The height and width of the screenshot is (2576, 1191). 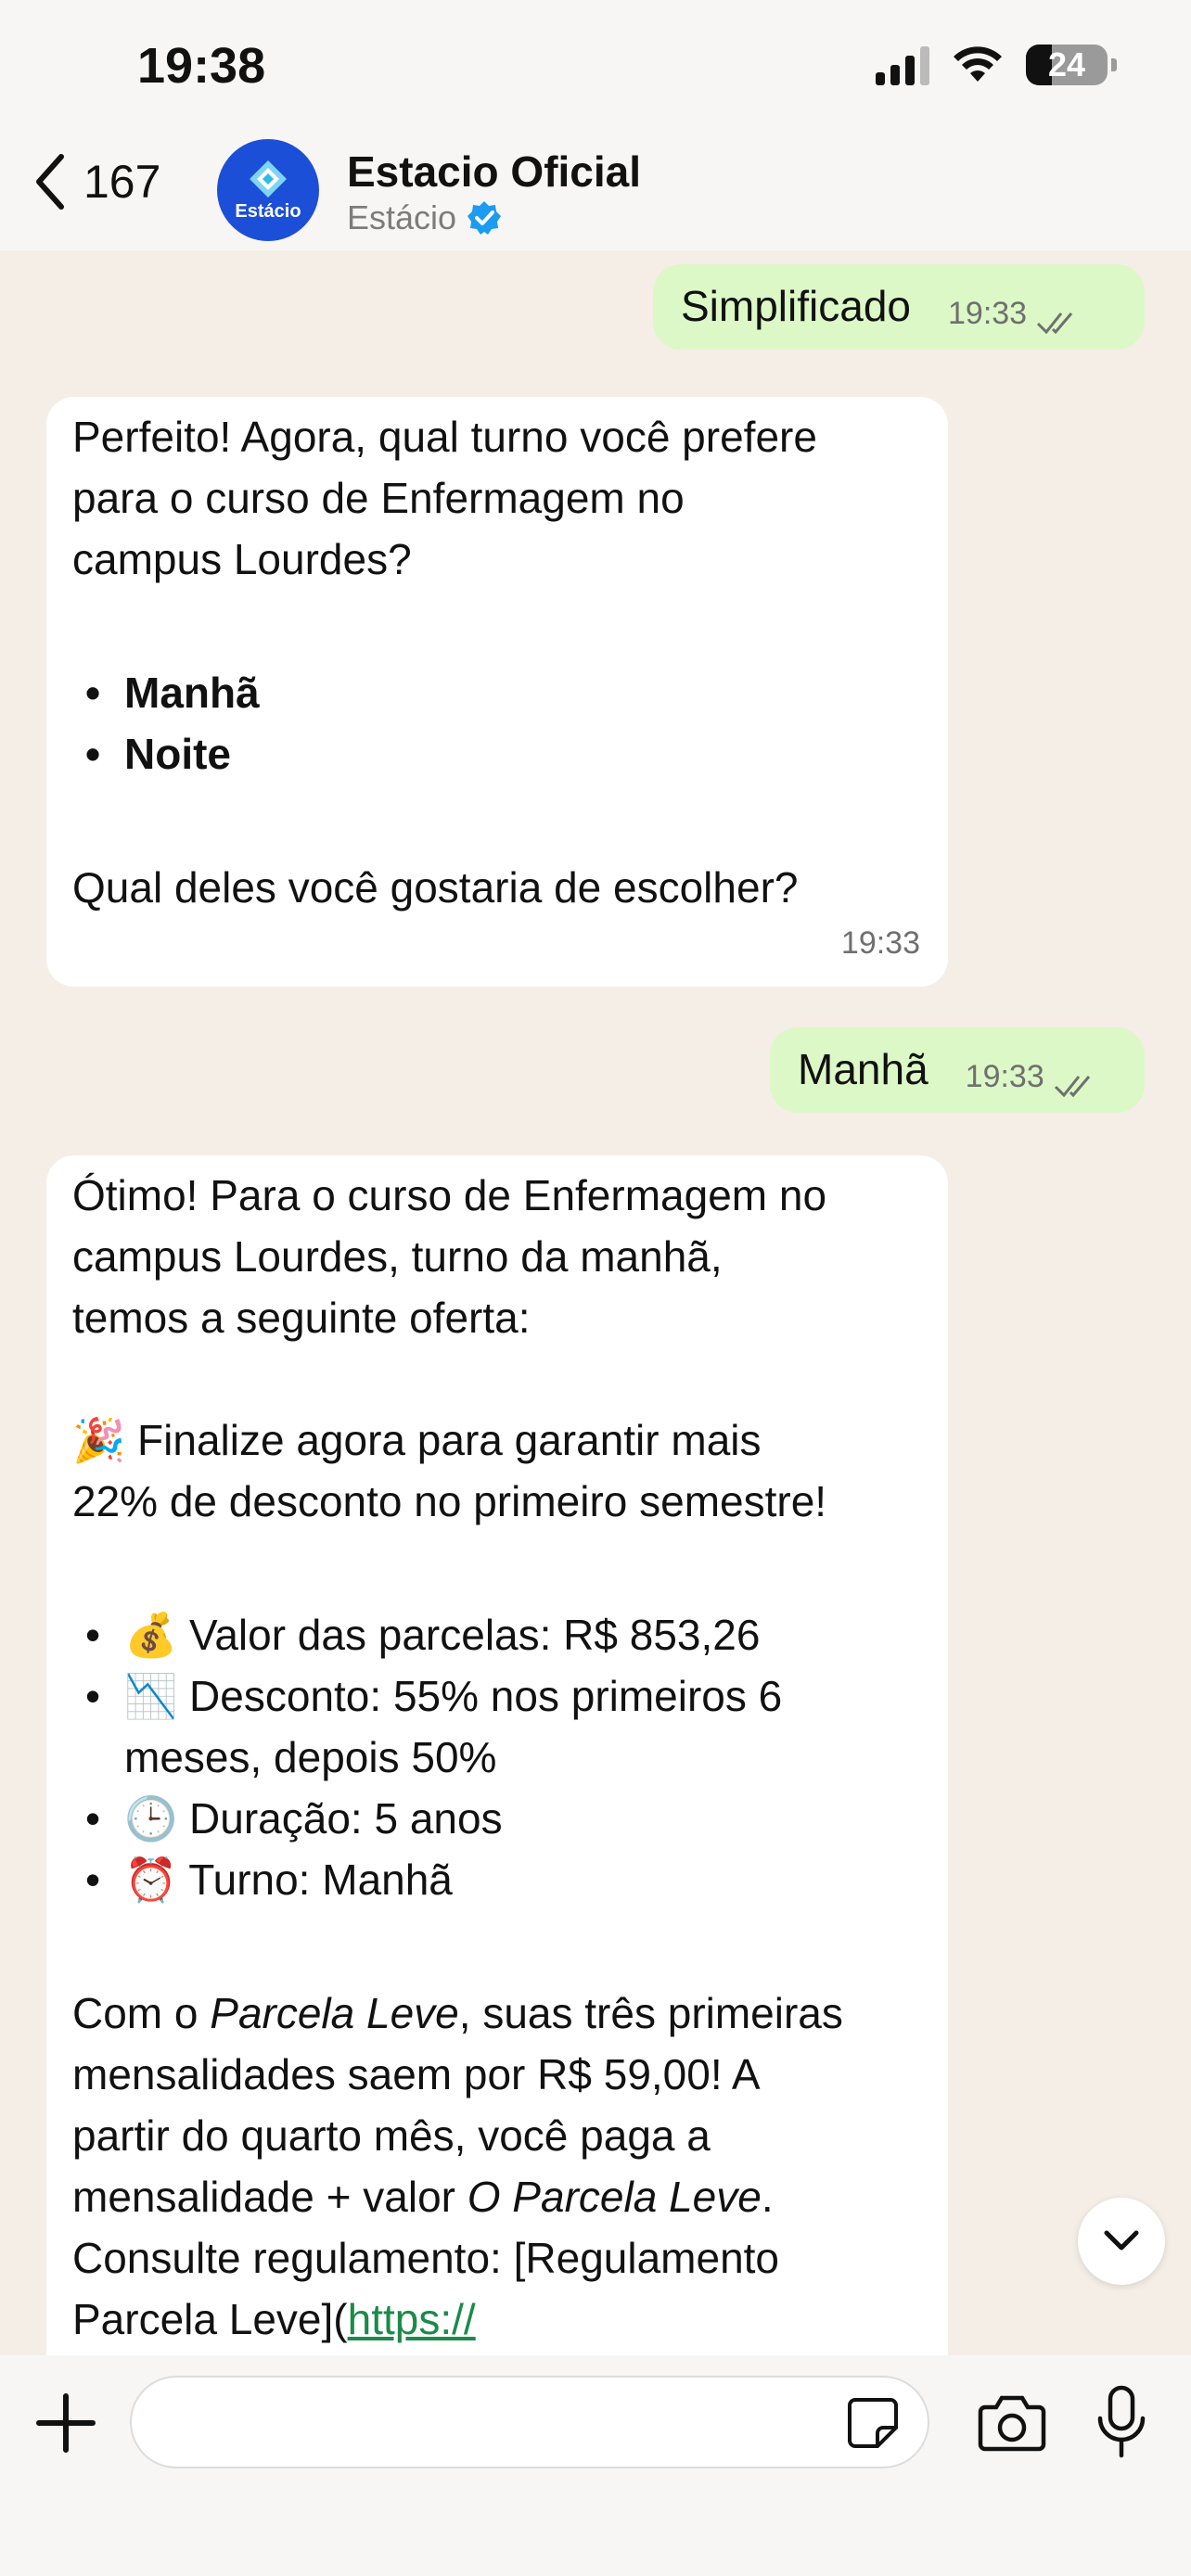 I want to click on avatar-label: Estácio, so click(x=268, y=211).